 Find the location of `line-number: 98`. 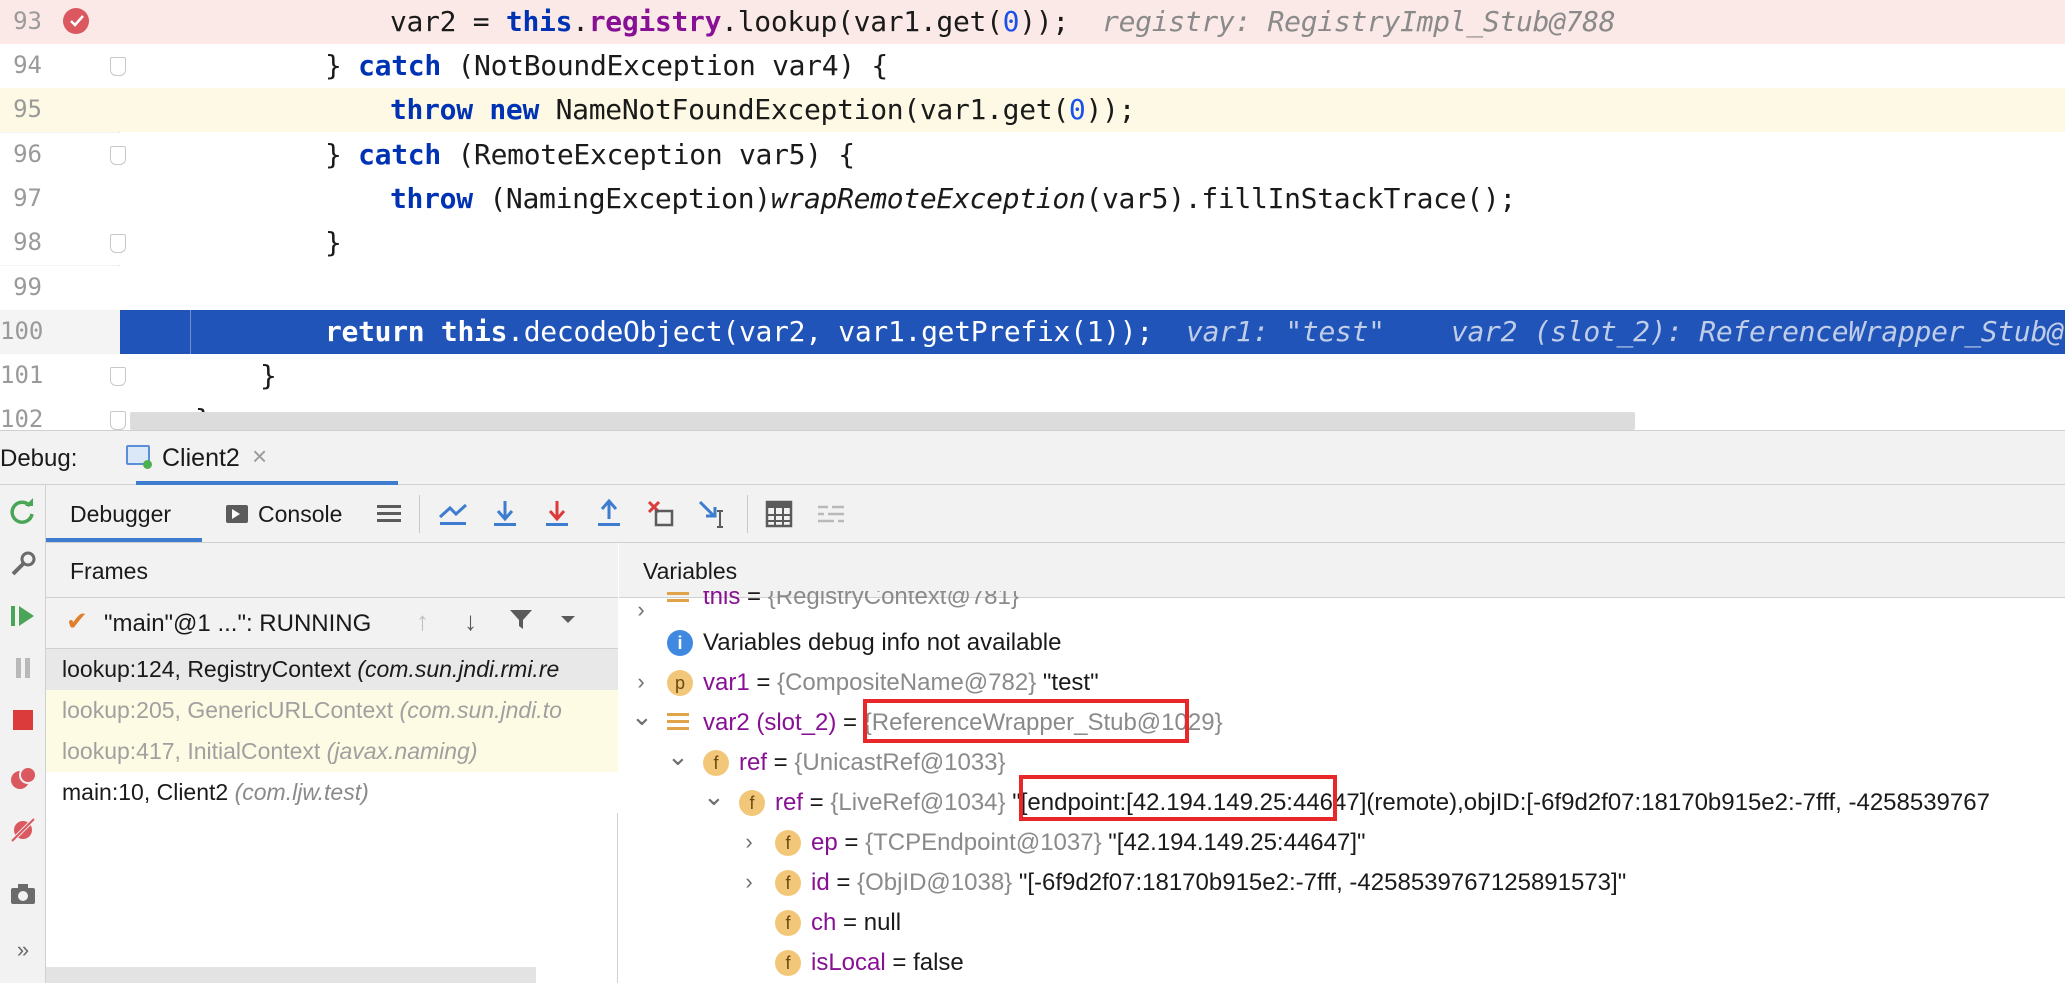

line-number: 98 is located at coordinates (21, 242).